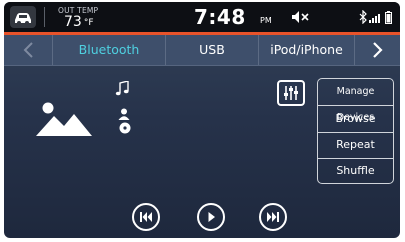 This screenshot has height=242, width=405. What do you see at coordinates (300, 17) in the screenshot?
I see `mute-icon` at bounding box center [300, 17].